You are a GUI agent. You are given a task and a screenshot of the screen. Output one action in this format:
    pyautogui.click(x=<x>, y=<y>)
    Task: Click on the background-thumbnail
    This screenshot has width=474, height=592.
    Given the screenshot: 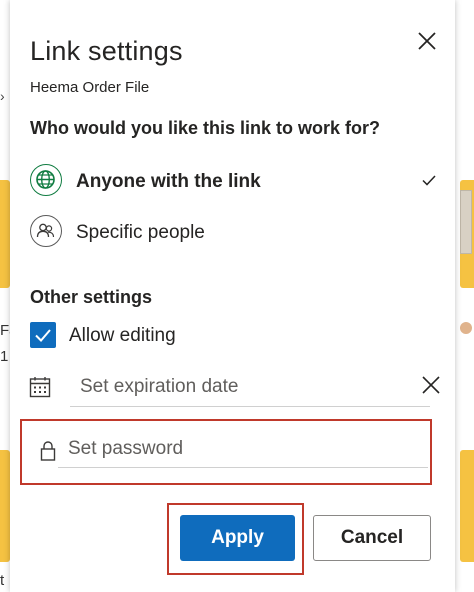 What is the action you would take?
    pyautogui.click(x=466, y=222)
    